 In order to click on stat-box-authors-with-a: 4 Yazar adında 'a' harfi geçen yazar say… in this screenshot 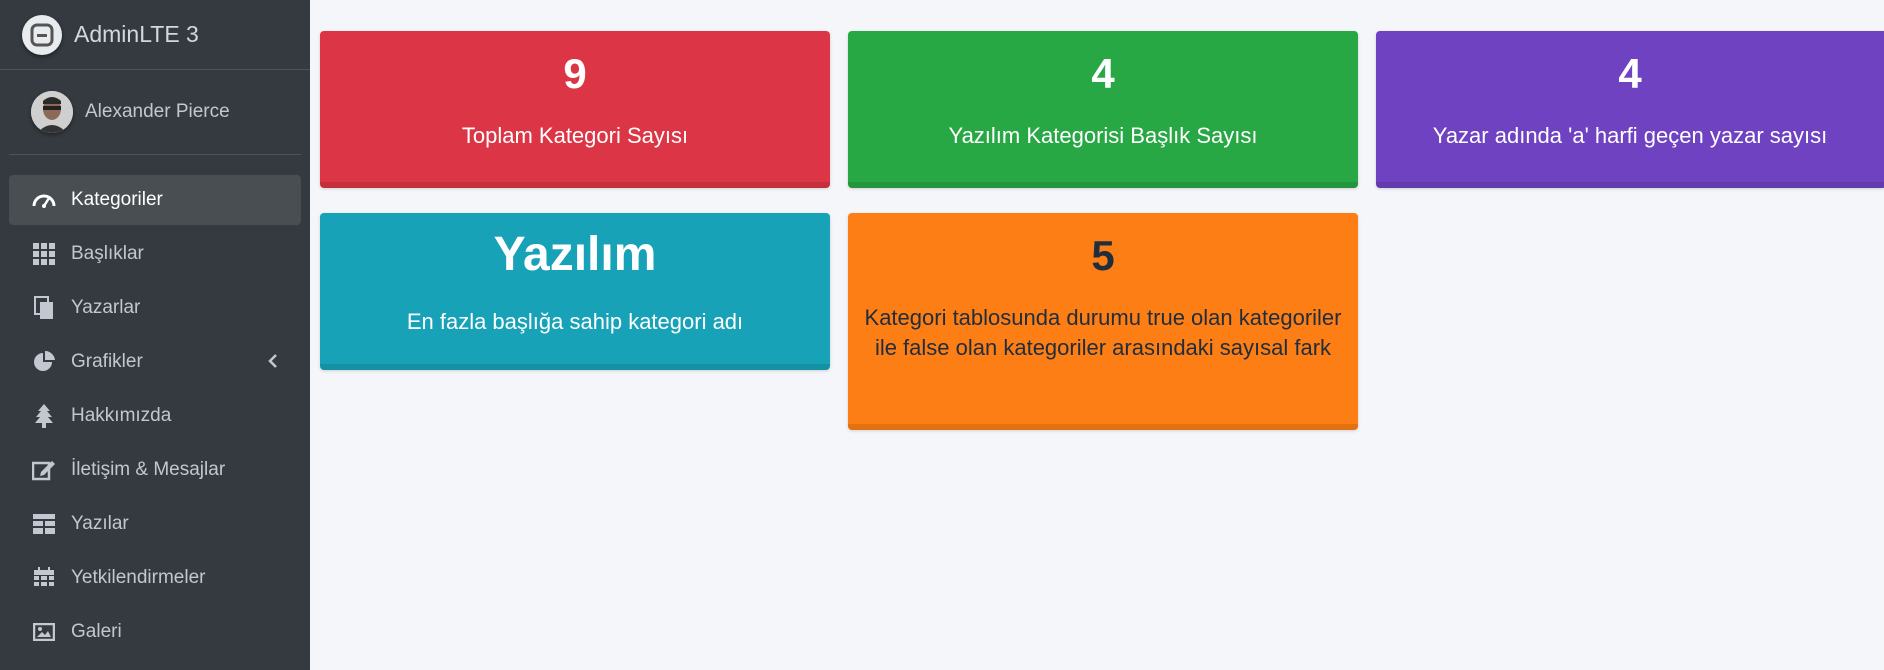, I will do `click(1630, 109)`.